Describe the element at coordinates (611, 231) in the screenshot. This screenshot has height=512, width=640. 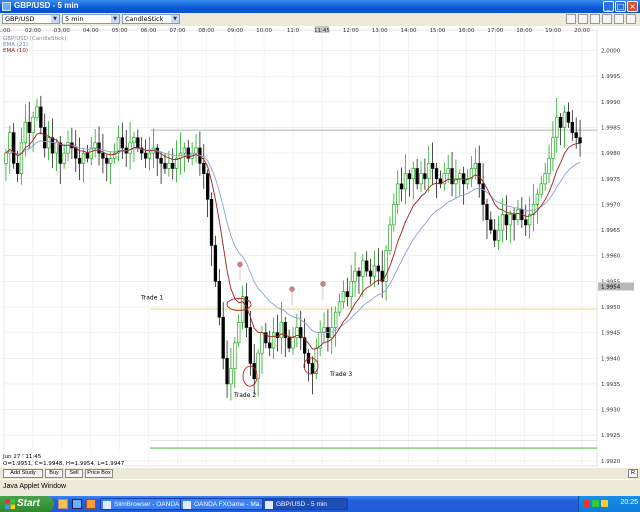
I see `y-tick-label: 1.9965` at that location.